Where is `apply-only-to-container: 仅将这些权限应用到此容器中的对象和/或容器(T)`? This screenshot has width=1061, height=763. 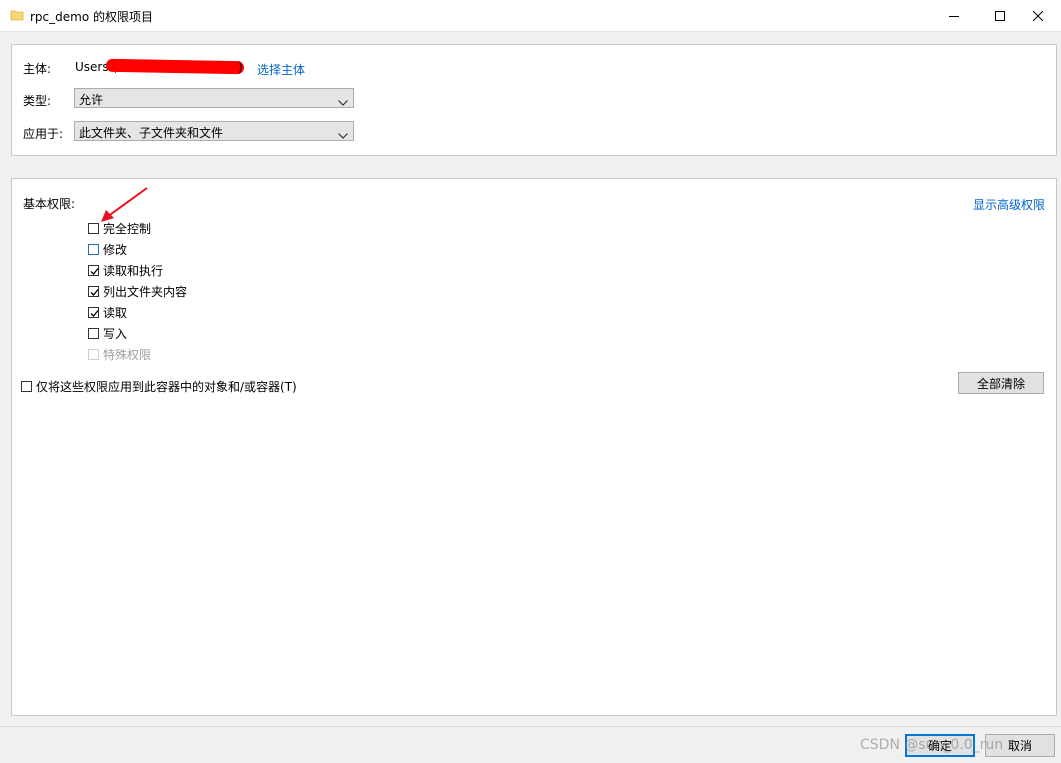 apply-only-to-container: 仅将这些权限应用到此容器中的对象和/或容器(T) is located at coordinates (159, 386).